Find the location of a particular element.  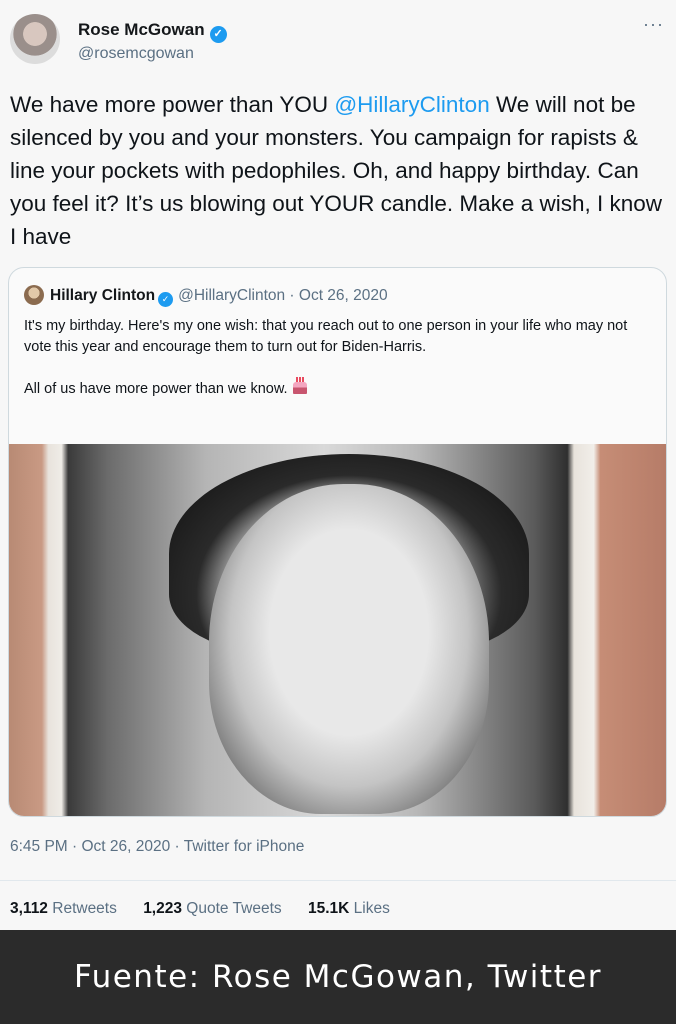

birthday-cake-icon is located at coordinates (299, 385).